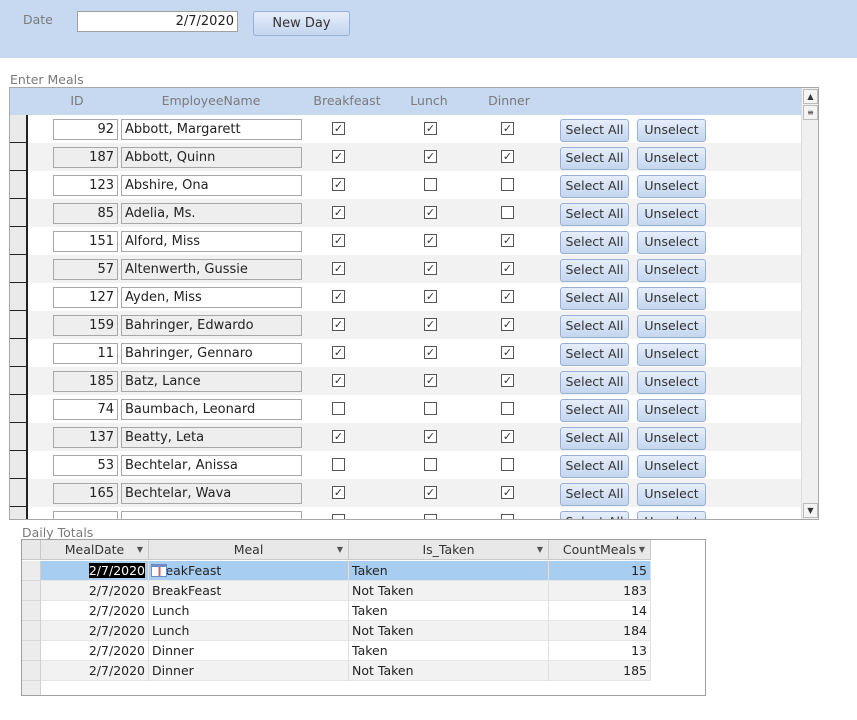 This screenshot has height=720, width=857. Describe the element at coordinates (249, 591) in the screenshot. I see `meal-cell: BreakFeast` at that location.